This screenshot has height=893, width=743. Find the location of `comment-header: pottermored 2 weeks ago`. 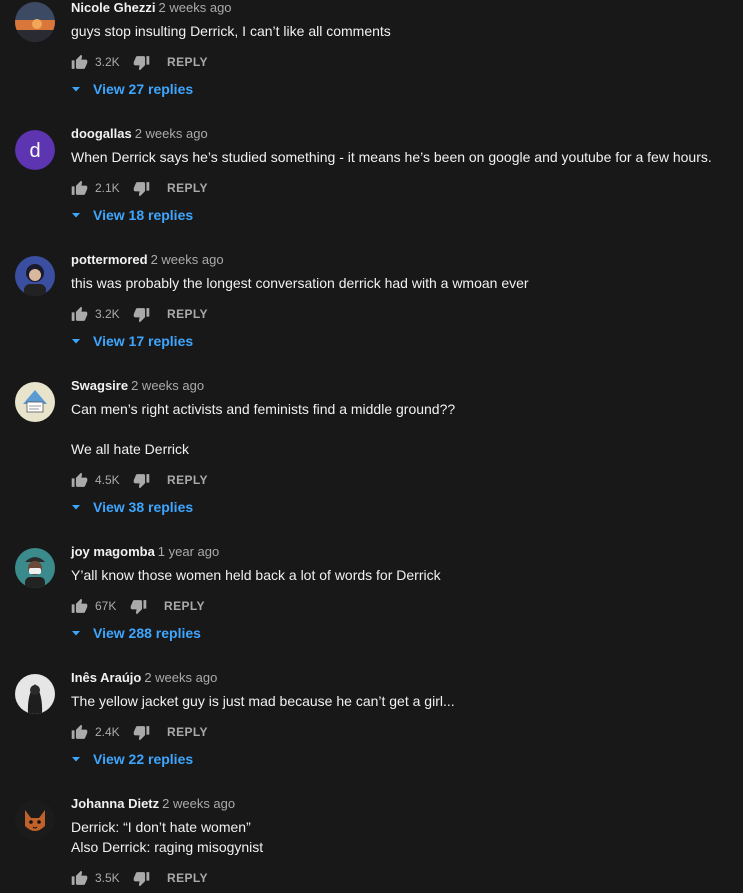

comment-header: pottermored 2 weeks ago is located at coordinates (403, 260).